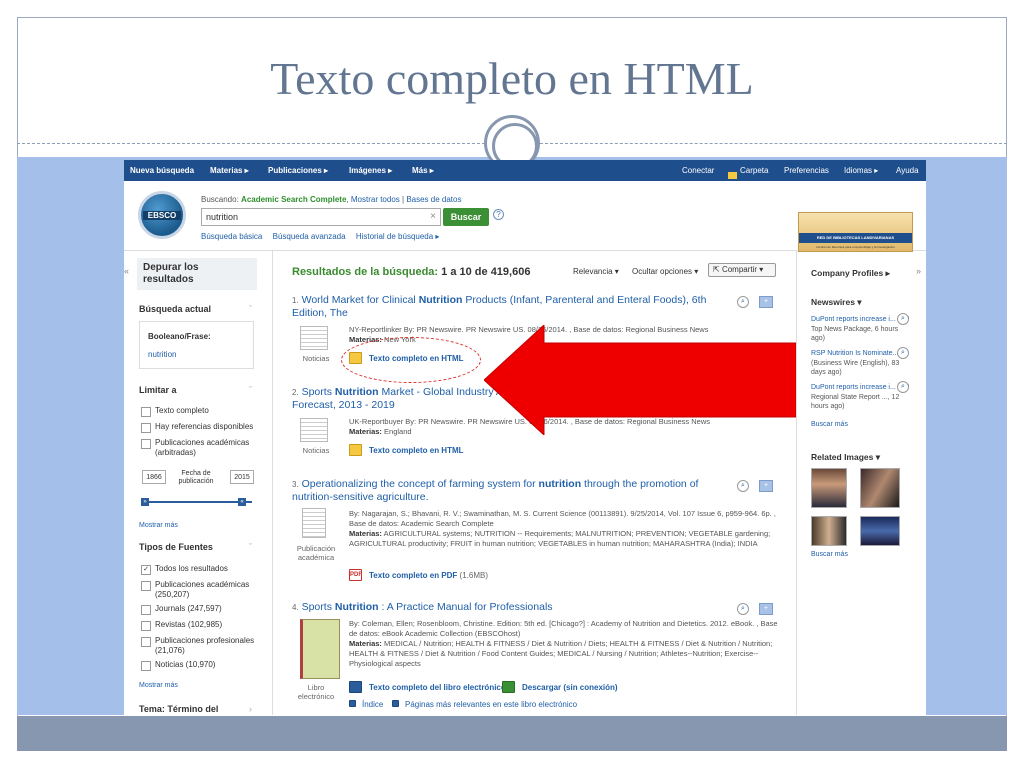  What do you see at coordinates (195, 390) in the screenshot?
I see `limit-heading: Limitar aˇ` at bounding box center [195, 390].